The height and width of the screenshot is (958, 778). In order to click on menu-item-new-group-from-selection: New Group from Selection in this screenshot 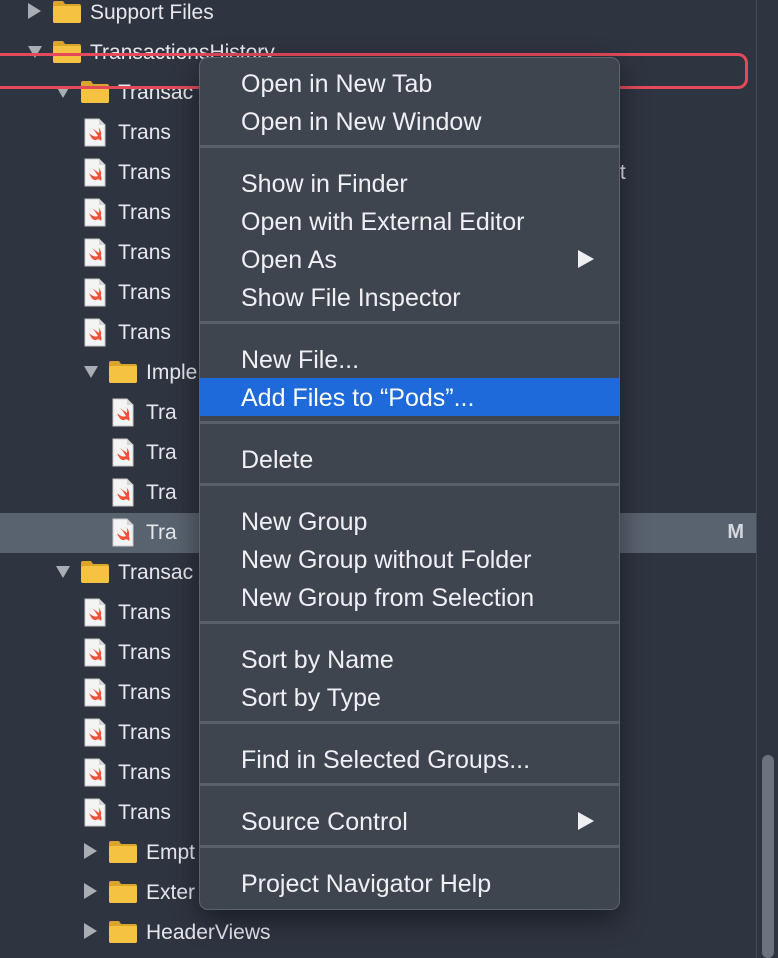, I will do `click(409, 597)`.